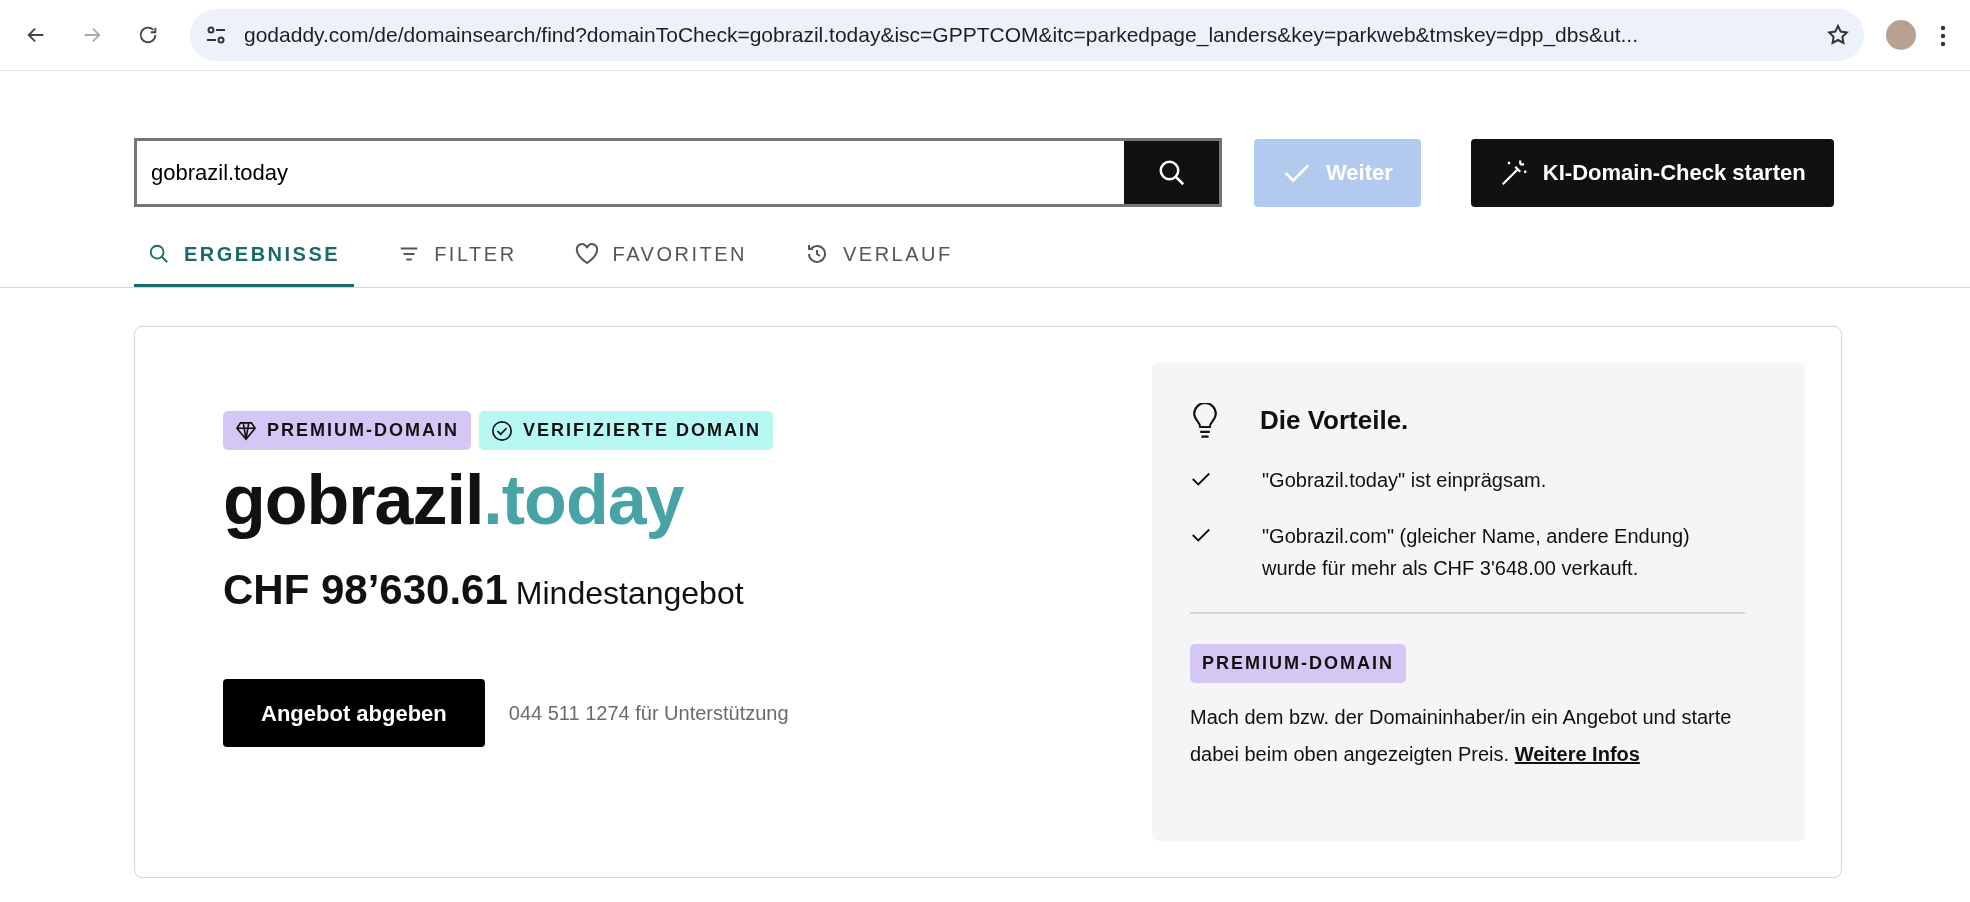 Image resolution: width=1970 pixels, height=902 pixels. Describe the element at coordinates (648, 713) in the screenshot. I see `support-text: 044 511 1274 für Unterstützung` at that location.